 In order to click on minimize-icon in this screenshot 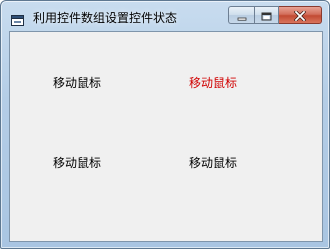, I will do `click(242, 15)`.